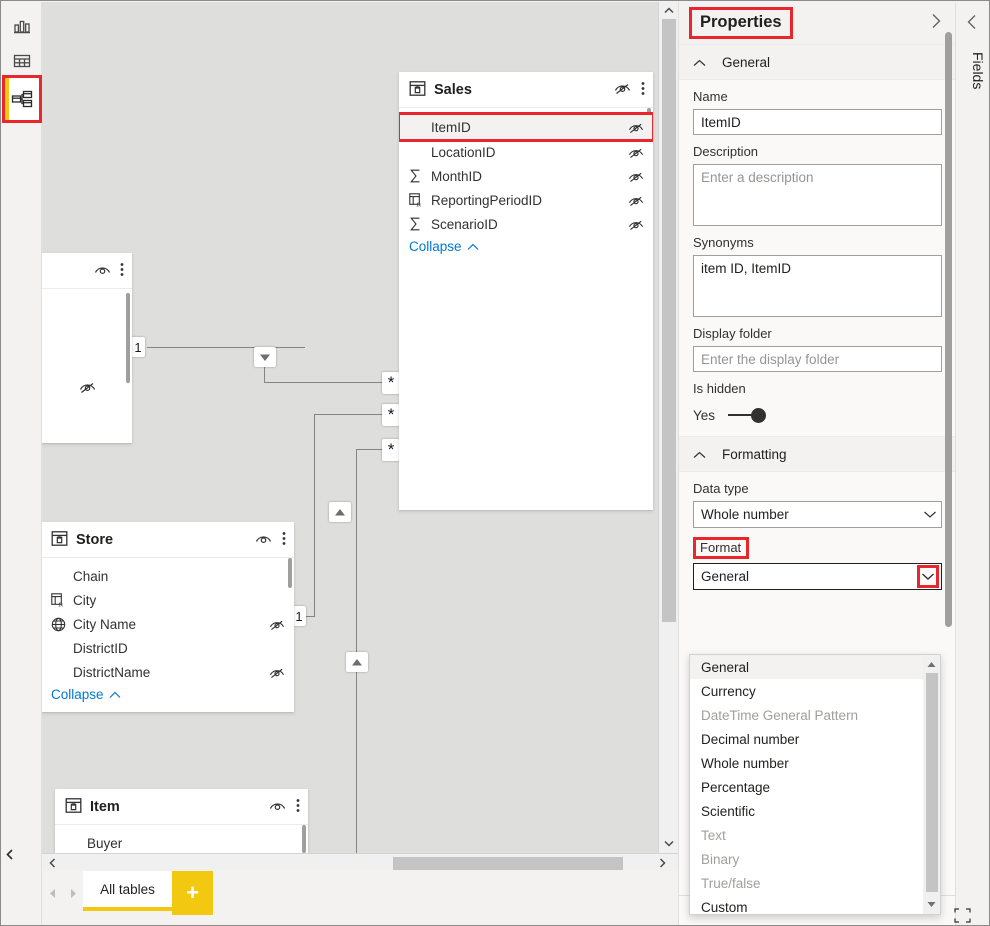 The width and height of the screenshot is (990, 926). I want to click on canvas-vertical-scrollbar, so click(668, 427).